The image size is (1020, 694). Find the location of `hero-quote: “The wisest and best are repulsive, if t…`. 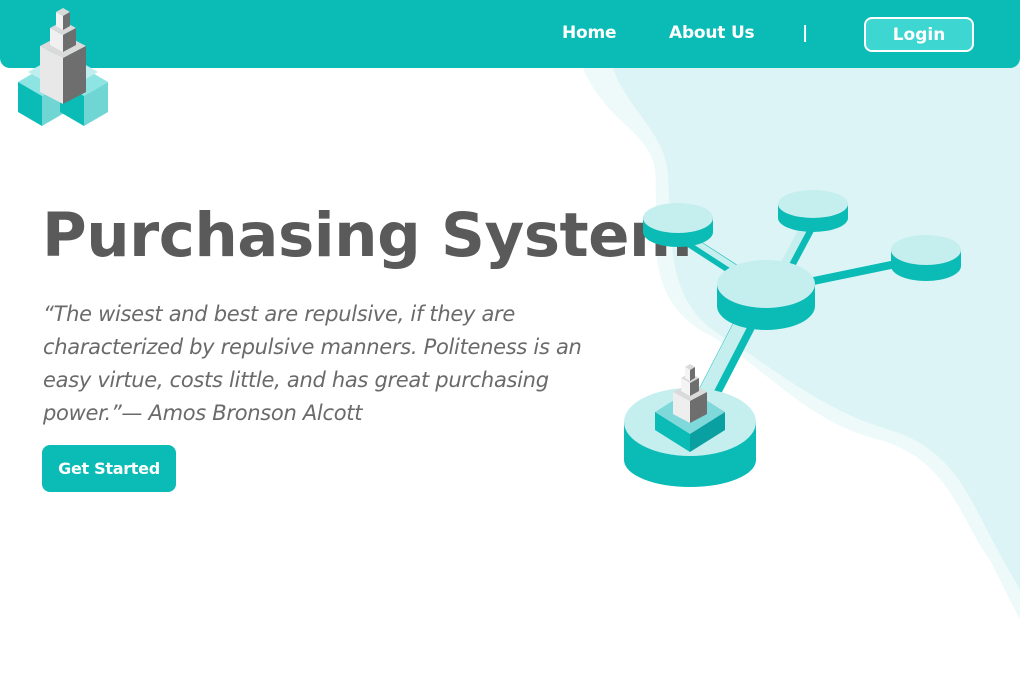

hero-quote: “The wisest and best are repulsive, if t… is located at coordinates (312, 363).